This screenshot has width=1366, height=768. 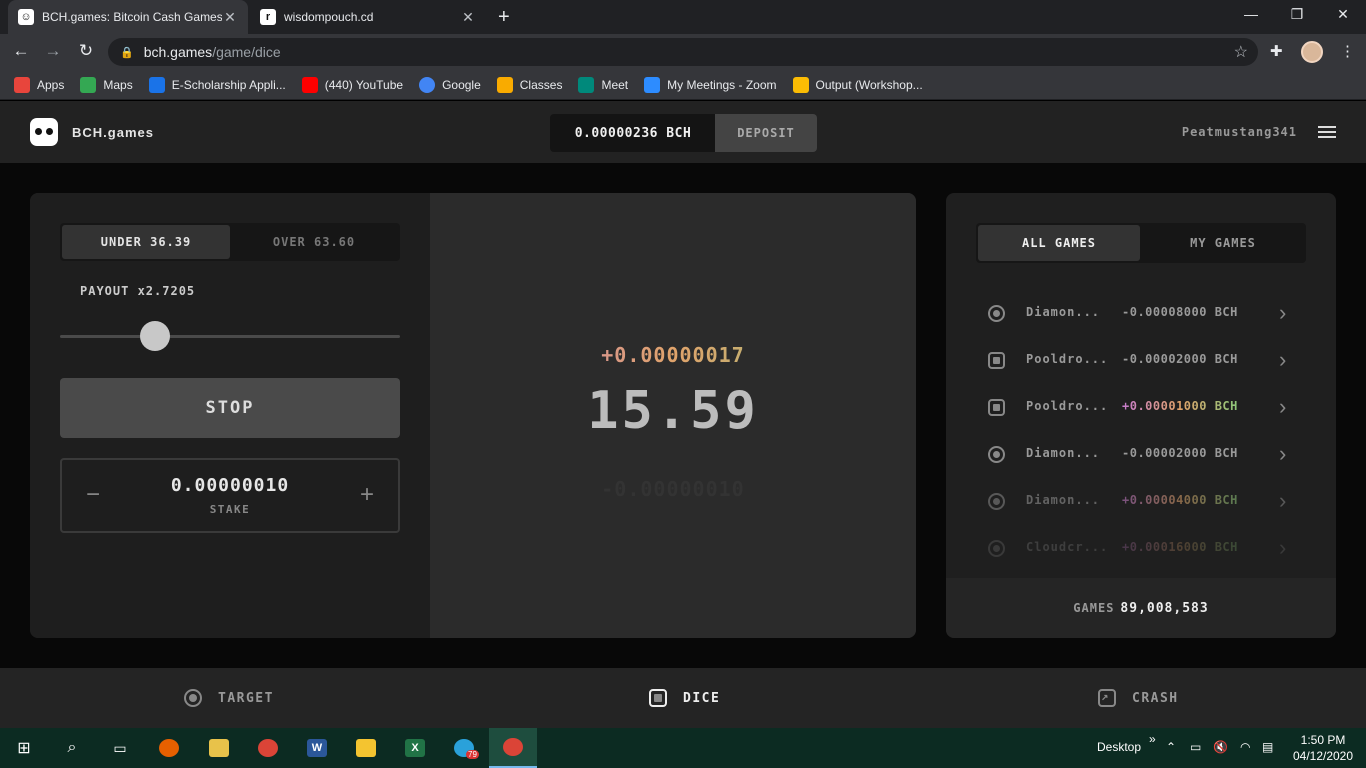 I want to click on stake-increase-button: +, so click(x=367, y=495).